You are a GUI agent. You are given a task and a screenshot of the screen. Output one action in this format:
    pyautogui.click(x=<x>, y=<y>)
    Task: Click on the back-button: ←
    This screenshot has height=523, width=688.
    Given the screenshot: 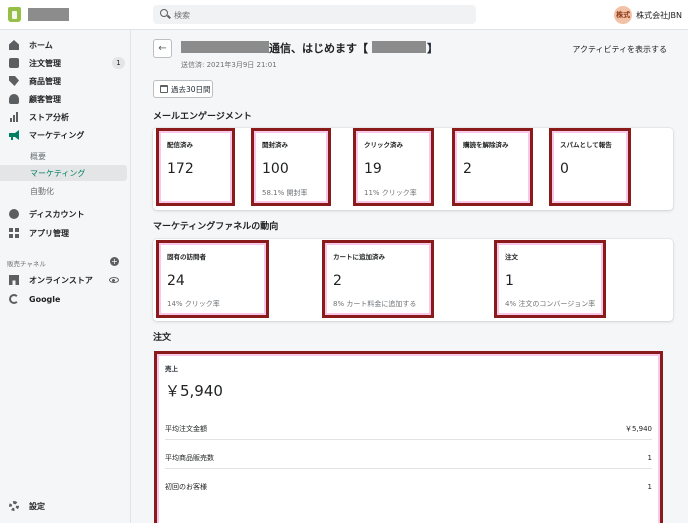 What is the action you would take?
    pyautogui.click(x=162, y=48)
    